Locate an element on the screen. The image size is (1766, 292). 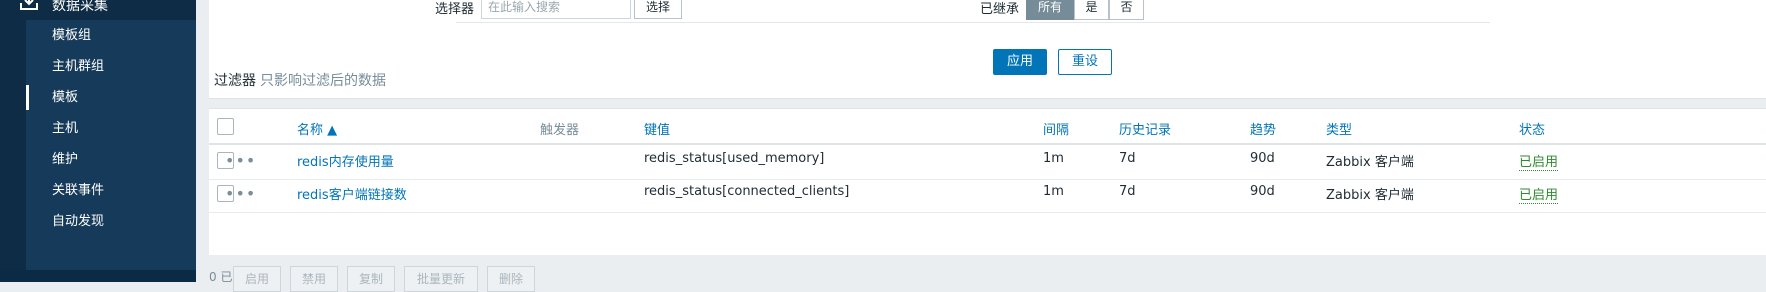
column-header-triggers: 触发器 is located at coordinates (560, 130).